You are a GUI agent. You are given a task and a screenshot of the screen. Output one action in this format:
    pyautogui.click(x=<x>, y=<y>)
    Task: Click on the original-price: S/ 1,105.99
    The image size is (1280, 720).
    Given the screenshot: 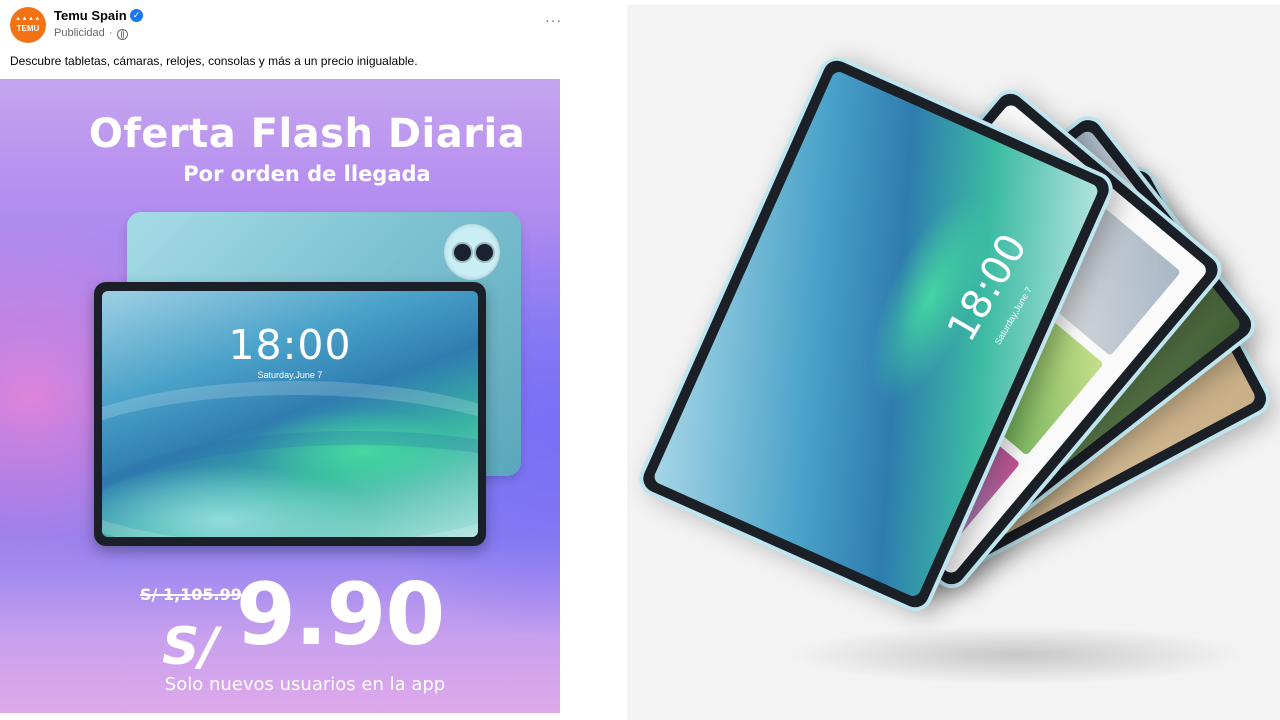 What is the action you would take?
    pyautogui.click(x=191, y=594)
    